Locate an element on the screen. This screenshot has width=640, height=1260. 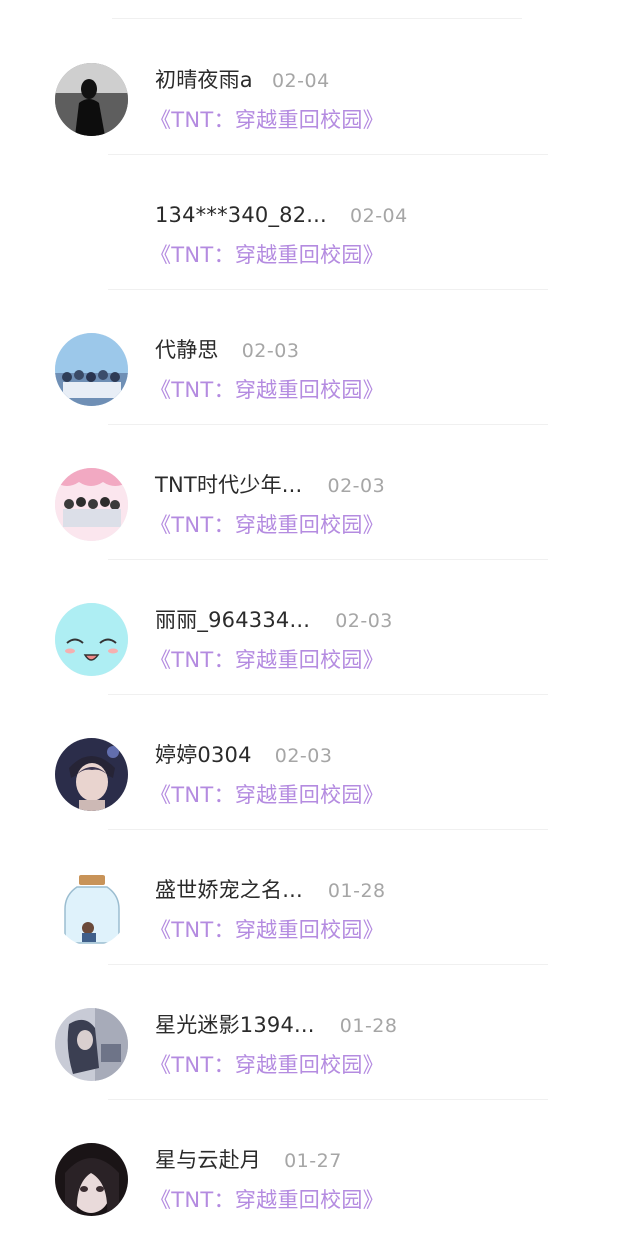
list-item: 丽丽_964334... 02-03 《TNT：穿越重回校园》 is located at coordinates (320, 652).